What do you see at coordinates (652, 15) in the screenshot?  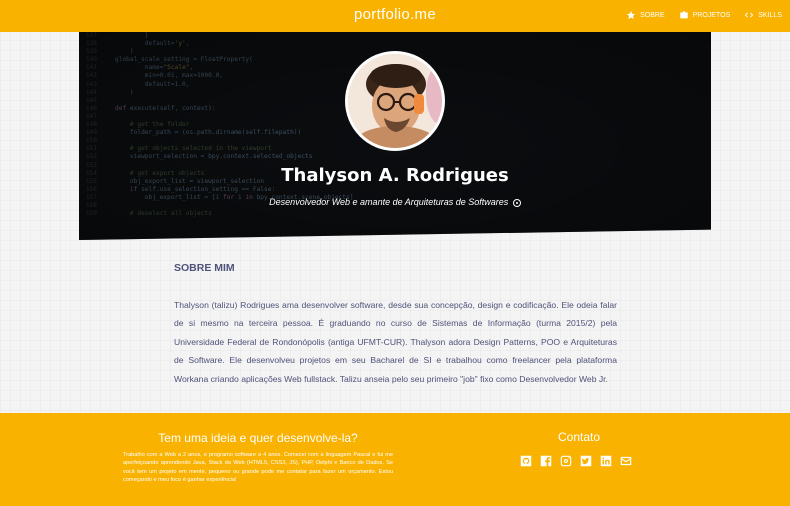 I see `nav-link-label: SOBRE` at bounding box center [652, 15].